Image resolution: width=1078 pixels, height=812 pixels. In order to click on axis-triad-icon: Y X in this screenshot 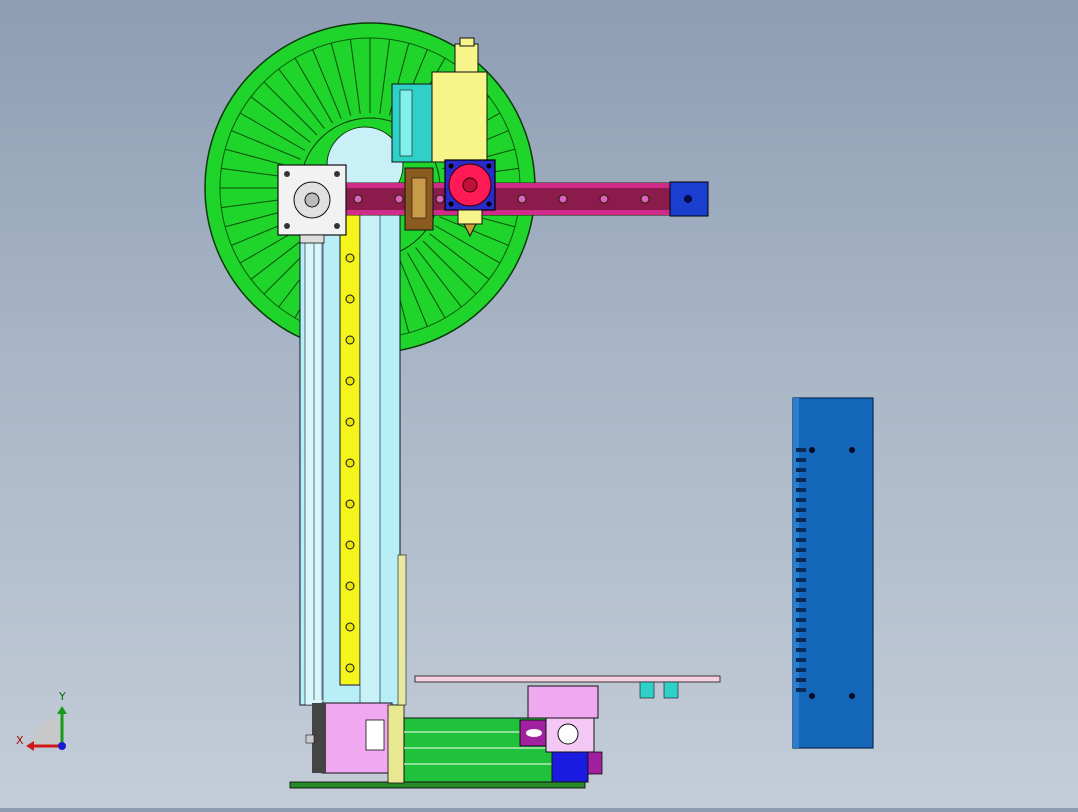, I will do `click(41, 720)`.